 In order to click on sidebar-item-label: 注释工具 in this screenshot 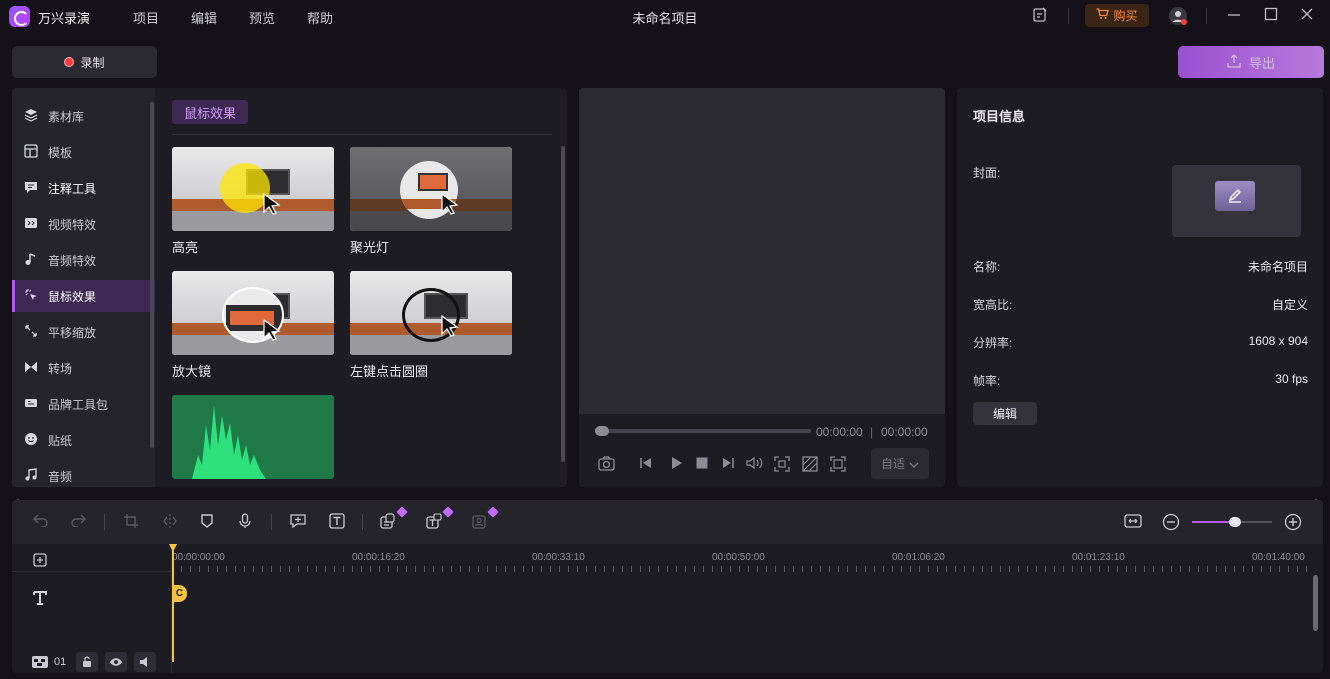, I will do `click(72, 188)`.